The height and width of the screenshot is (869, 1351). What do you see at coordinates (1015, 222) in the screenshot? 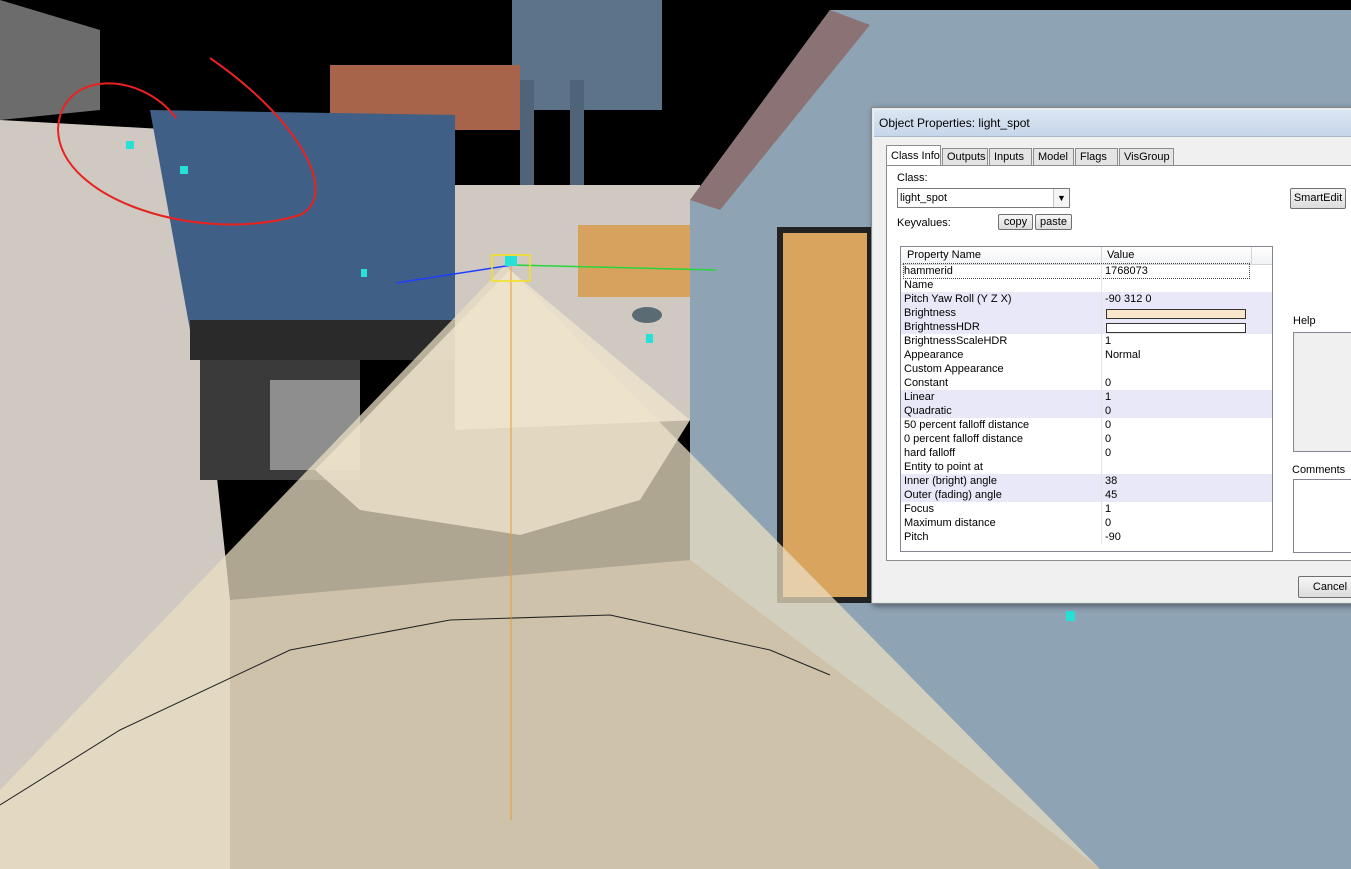
I see `copy-button: copy` at bounding box center [1015, 222].